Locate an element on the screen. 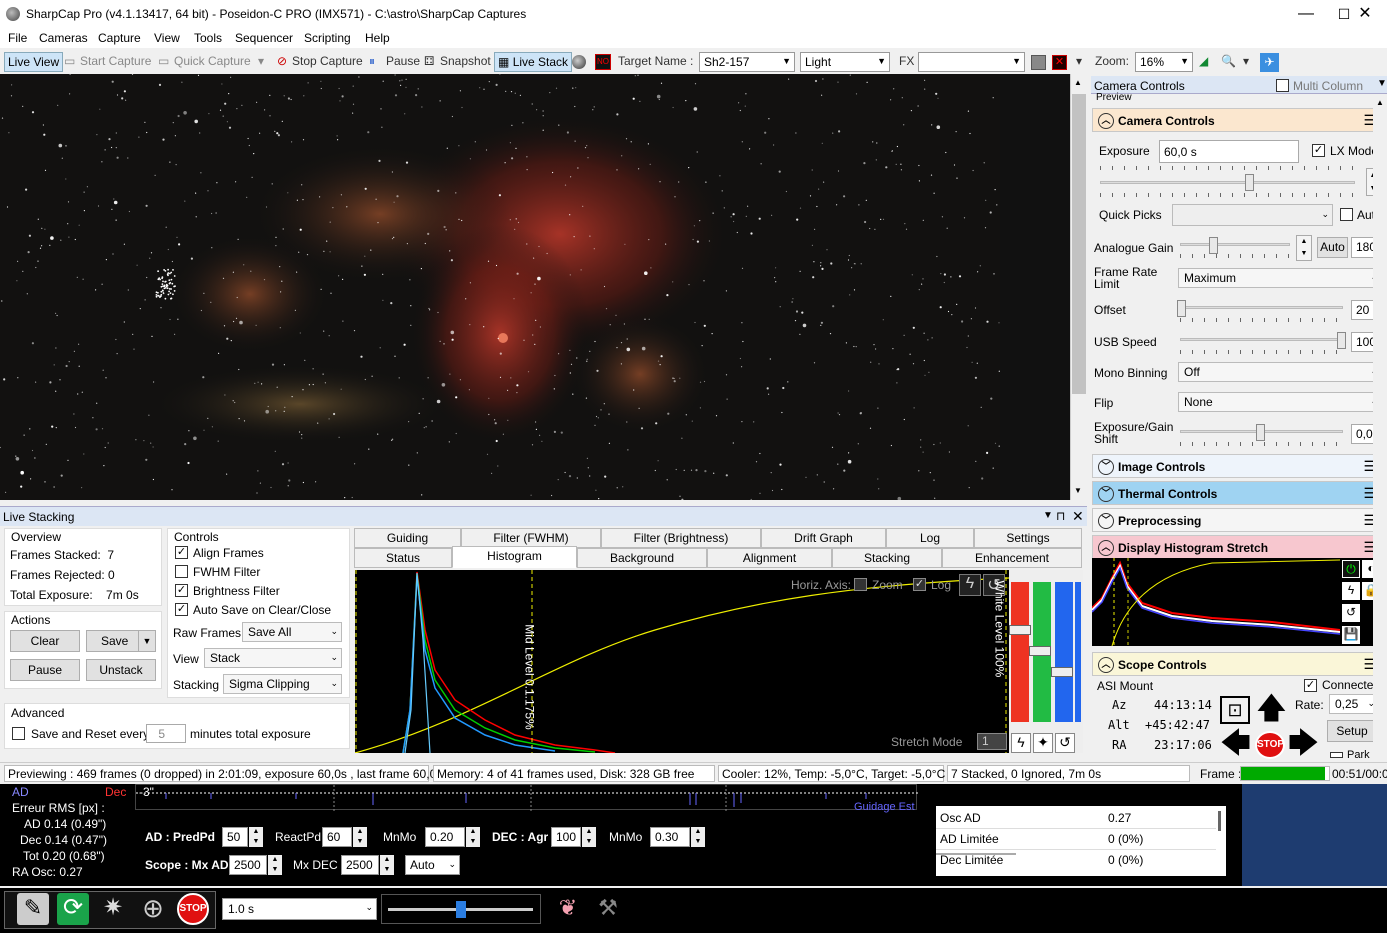 The height and width of the screenshot is (933, 1387). arrow-right-icon: 🡆 is located at coordinates (1303, 744).